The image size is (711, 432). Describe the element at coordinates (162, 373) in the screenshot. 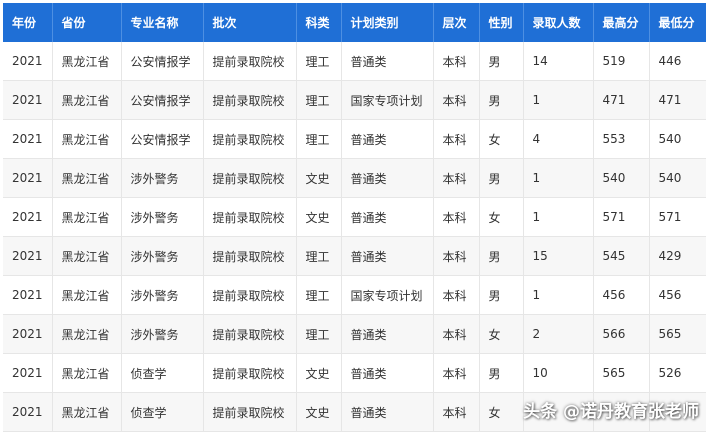

I see `major-cell: 侦查学` at that location.